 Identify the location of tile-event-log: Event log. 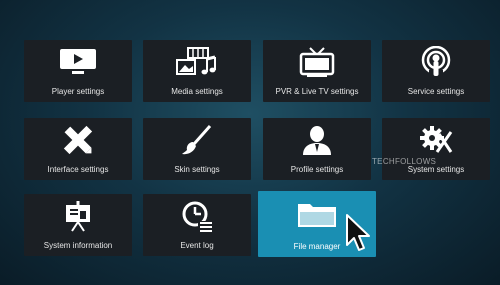
(197, 225).